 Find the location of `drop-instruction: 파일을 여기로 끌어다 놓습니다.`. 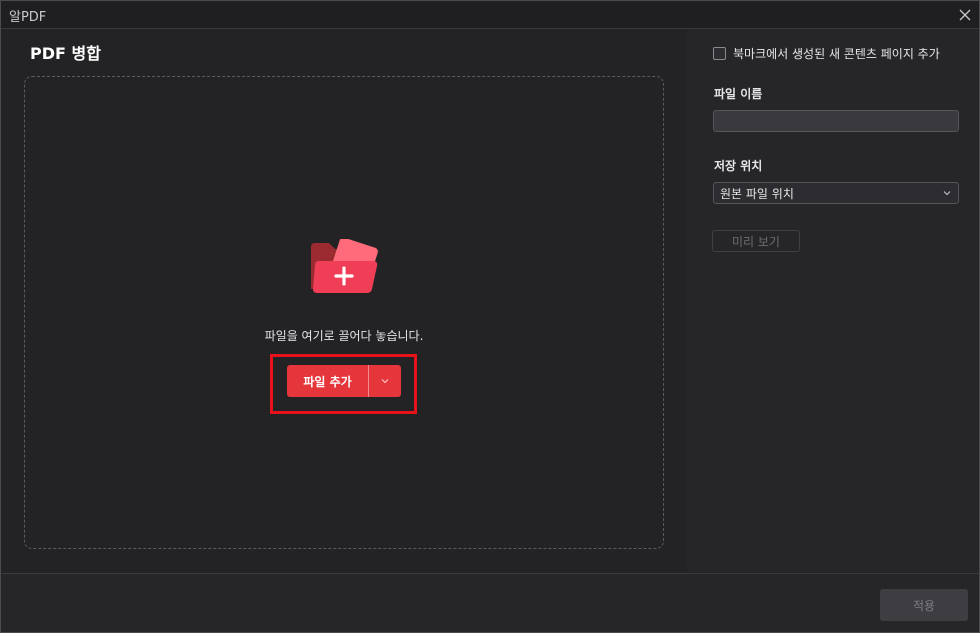

drop-instruction: 파일을 여기로 끌어다 놓습니다. is located at coordinates (344, 336).